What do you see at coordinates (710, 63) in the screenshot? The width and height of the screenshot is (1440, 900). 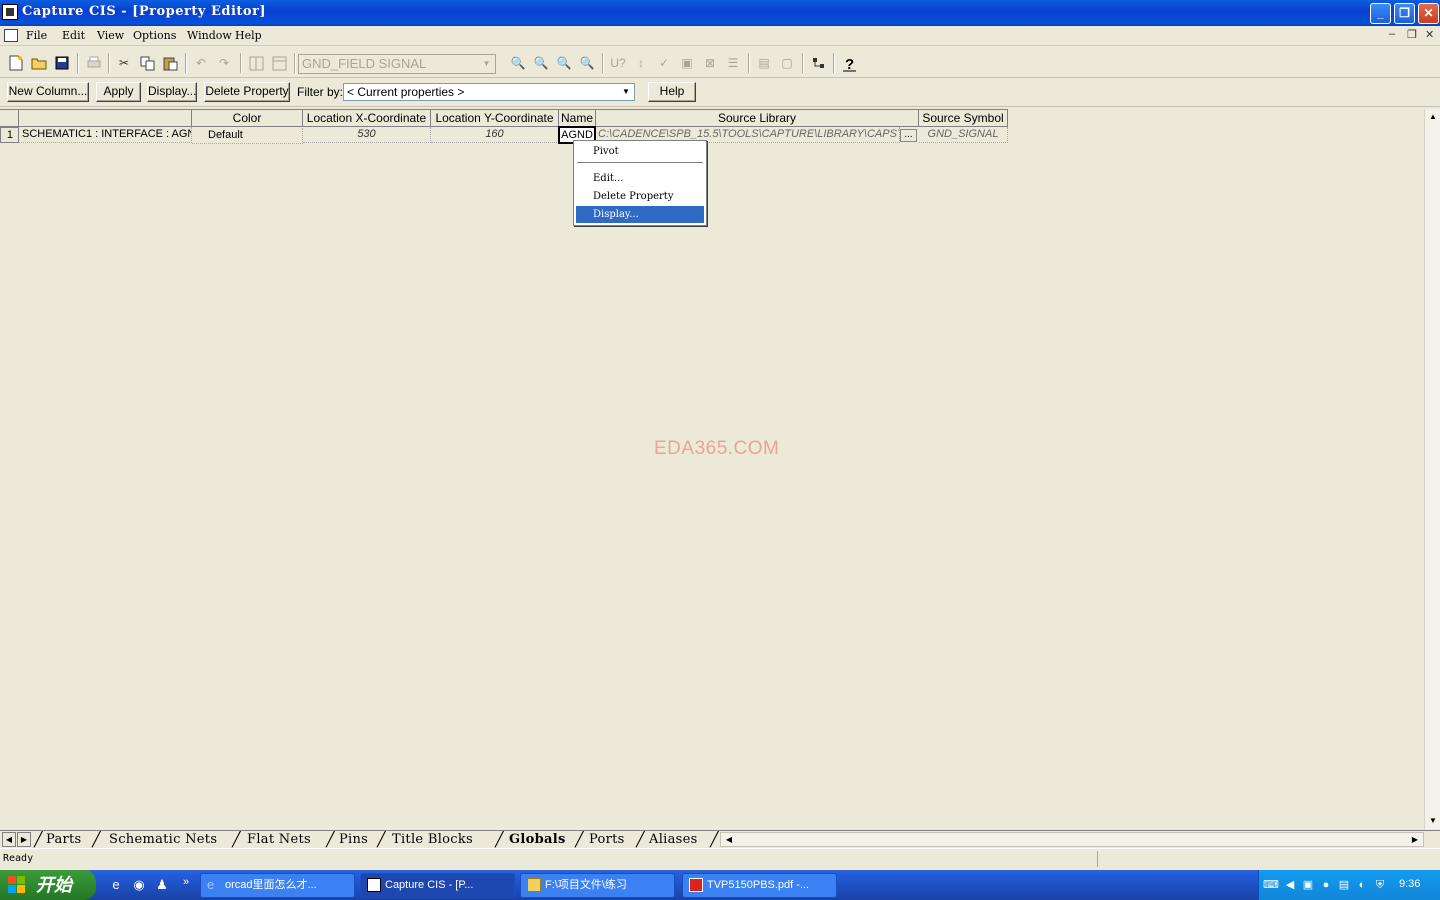 I see `cross-reference-icon: ⊠` at bounding box center [710, 63].